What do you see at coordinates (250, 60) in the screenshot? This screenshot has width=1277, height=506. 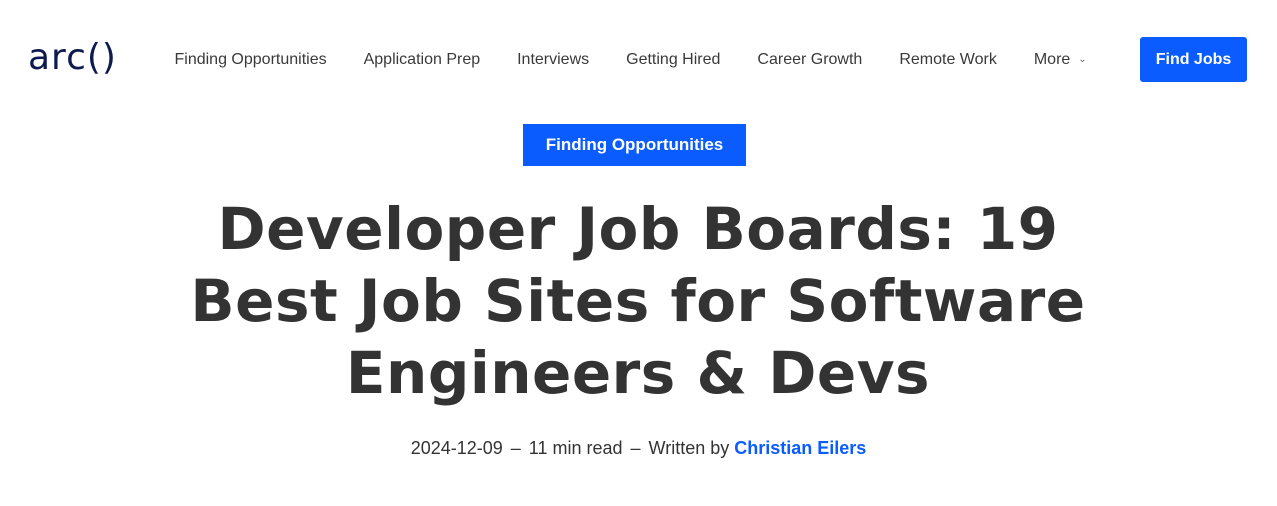 I see `nav-item-finding-opportunities: Finding Opportunities` at bounding box center [250, 60].